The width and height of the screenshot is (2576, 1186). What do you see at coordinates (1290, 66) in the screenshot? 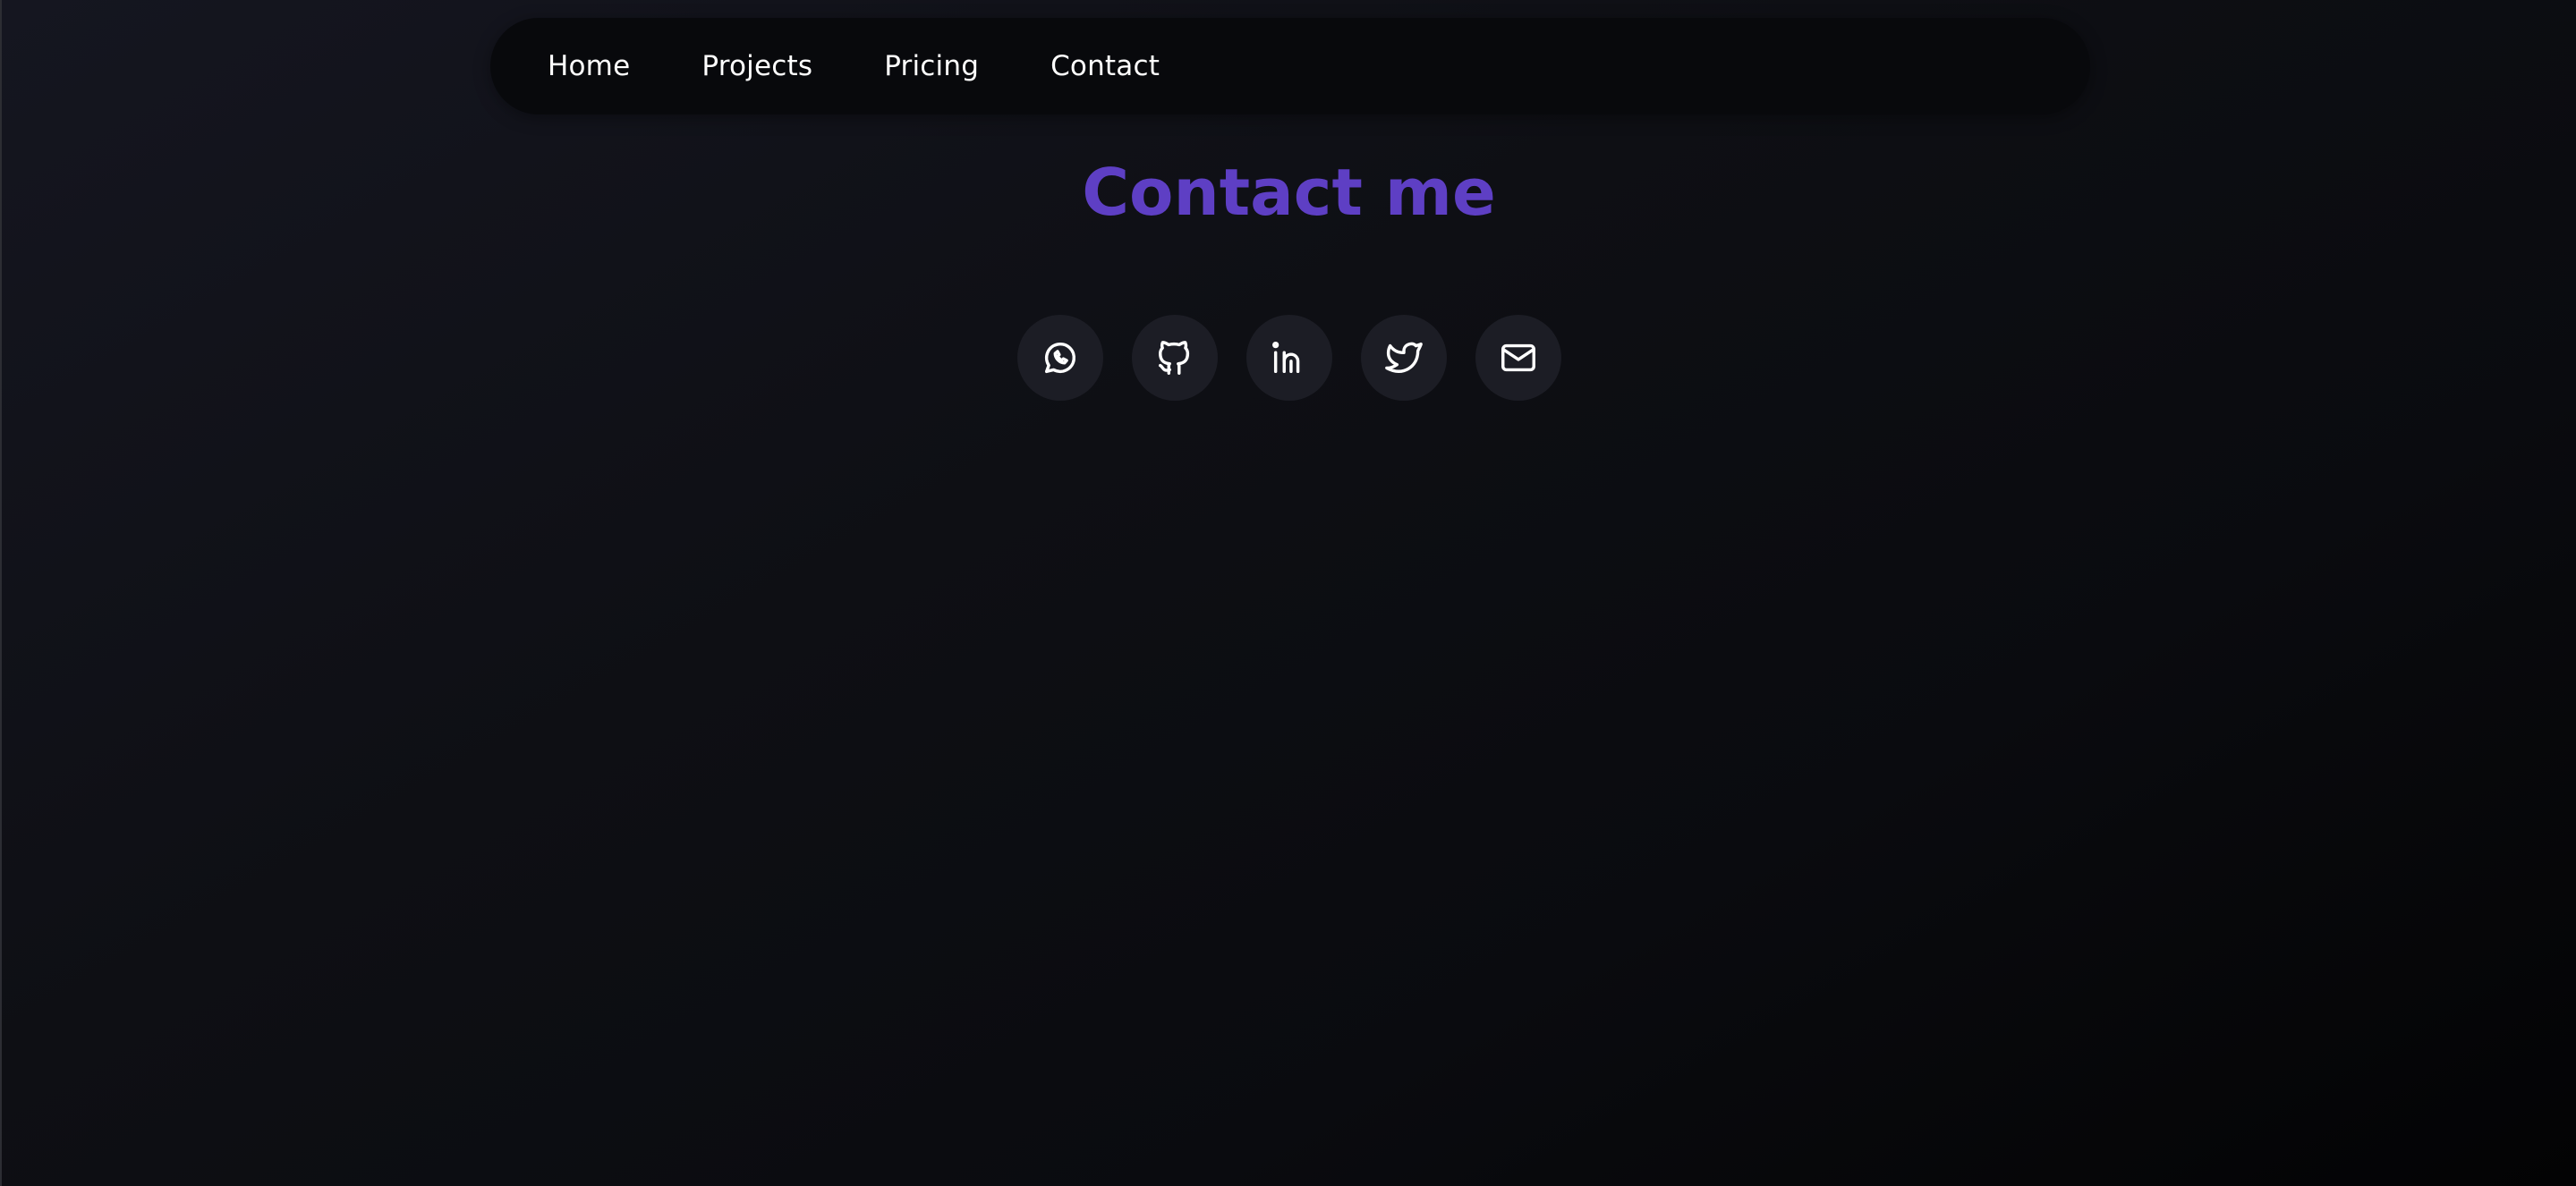
I see `navbar: Home Projects Pricing Contact` at bounding box center [1290, 66].